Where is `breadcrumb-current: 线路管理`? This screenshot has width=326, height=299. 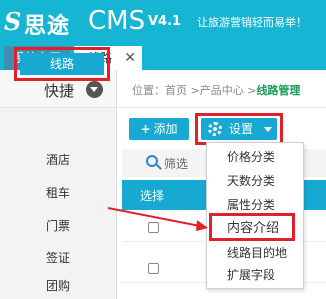
breadcrumb-current: 线路管理 is located at coordinates (278, 90).